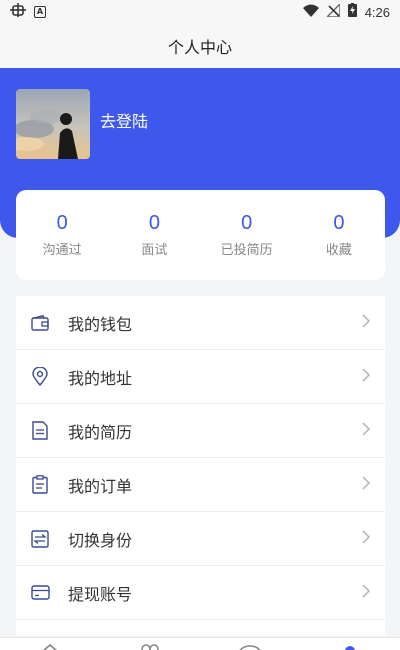 The width and height of the screenshot is (400, 650). I want to click on menu-label: 提现账号, so click(100, 594).